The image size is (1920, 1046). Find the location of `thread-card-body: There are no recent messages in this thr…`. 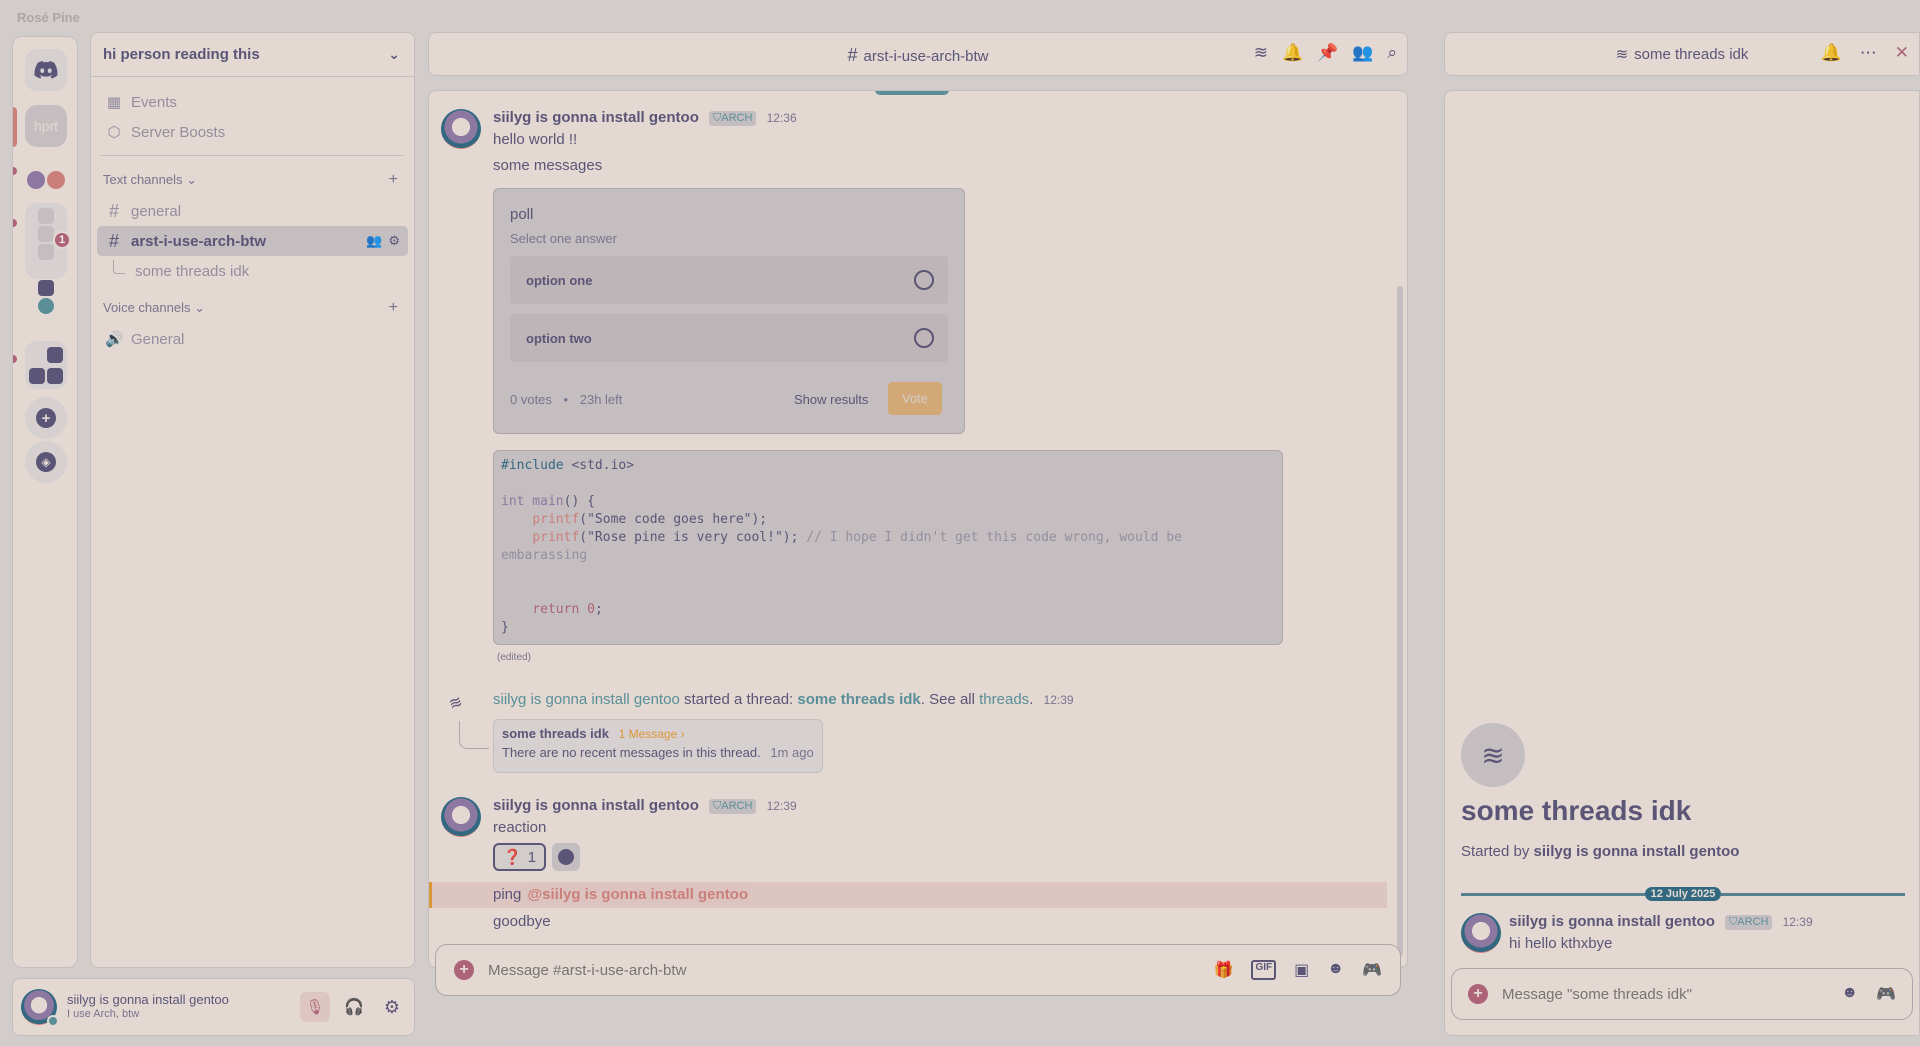

thread-card-body: There are no recent messages in this thr… is located at coordinates (631, 752).